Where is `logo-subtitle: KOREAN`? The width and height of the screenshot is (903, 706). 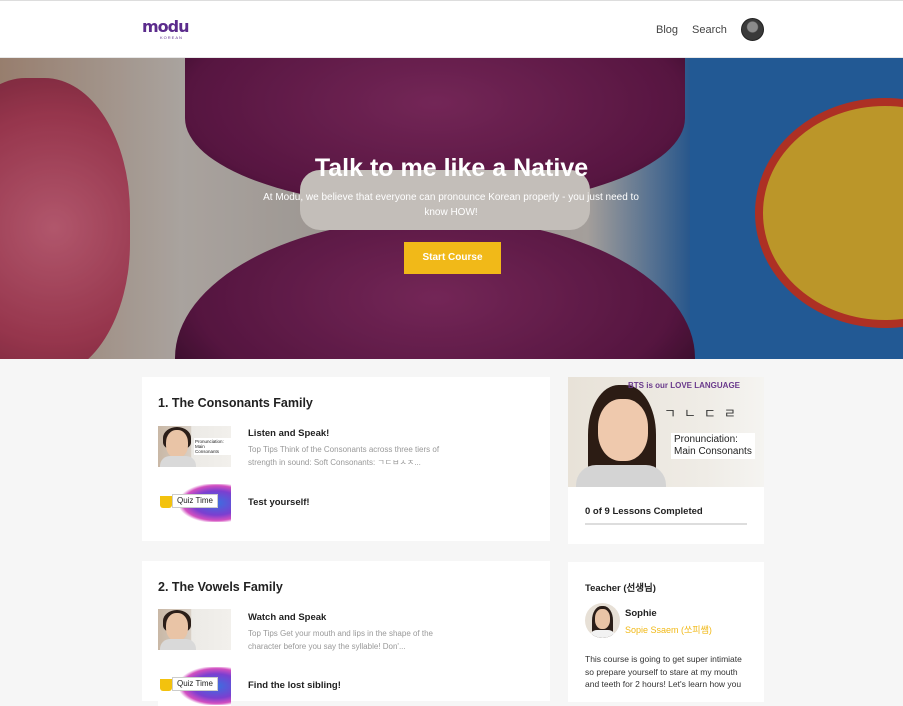
logo-subtitle: KOREAN is located at coordinates (171, 37).